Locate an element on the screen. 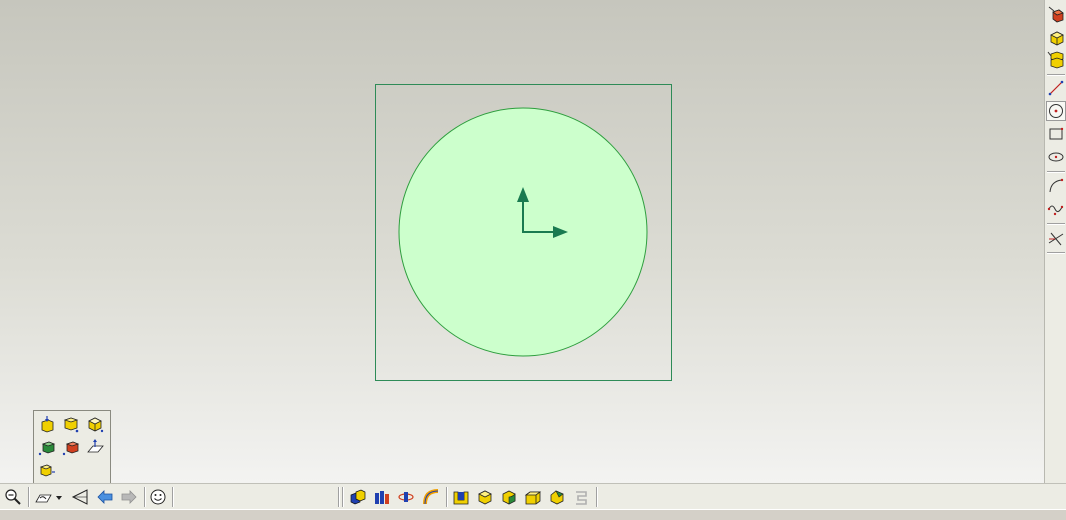 The height and width of the screenshot is (520, 1066). part-design-icon is located at coordinates (1056, 14).